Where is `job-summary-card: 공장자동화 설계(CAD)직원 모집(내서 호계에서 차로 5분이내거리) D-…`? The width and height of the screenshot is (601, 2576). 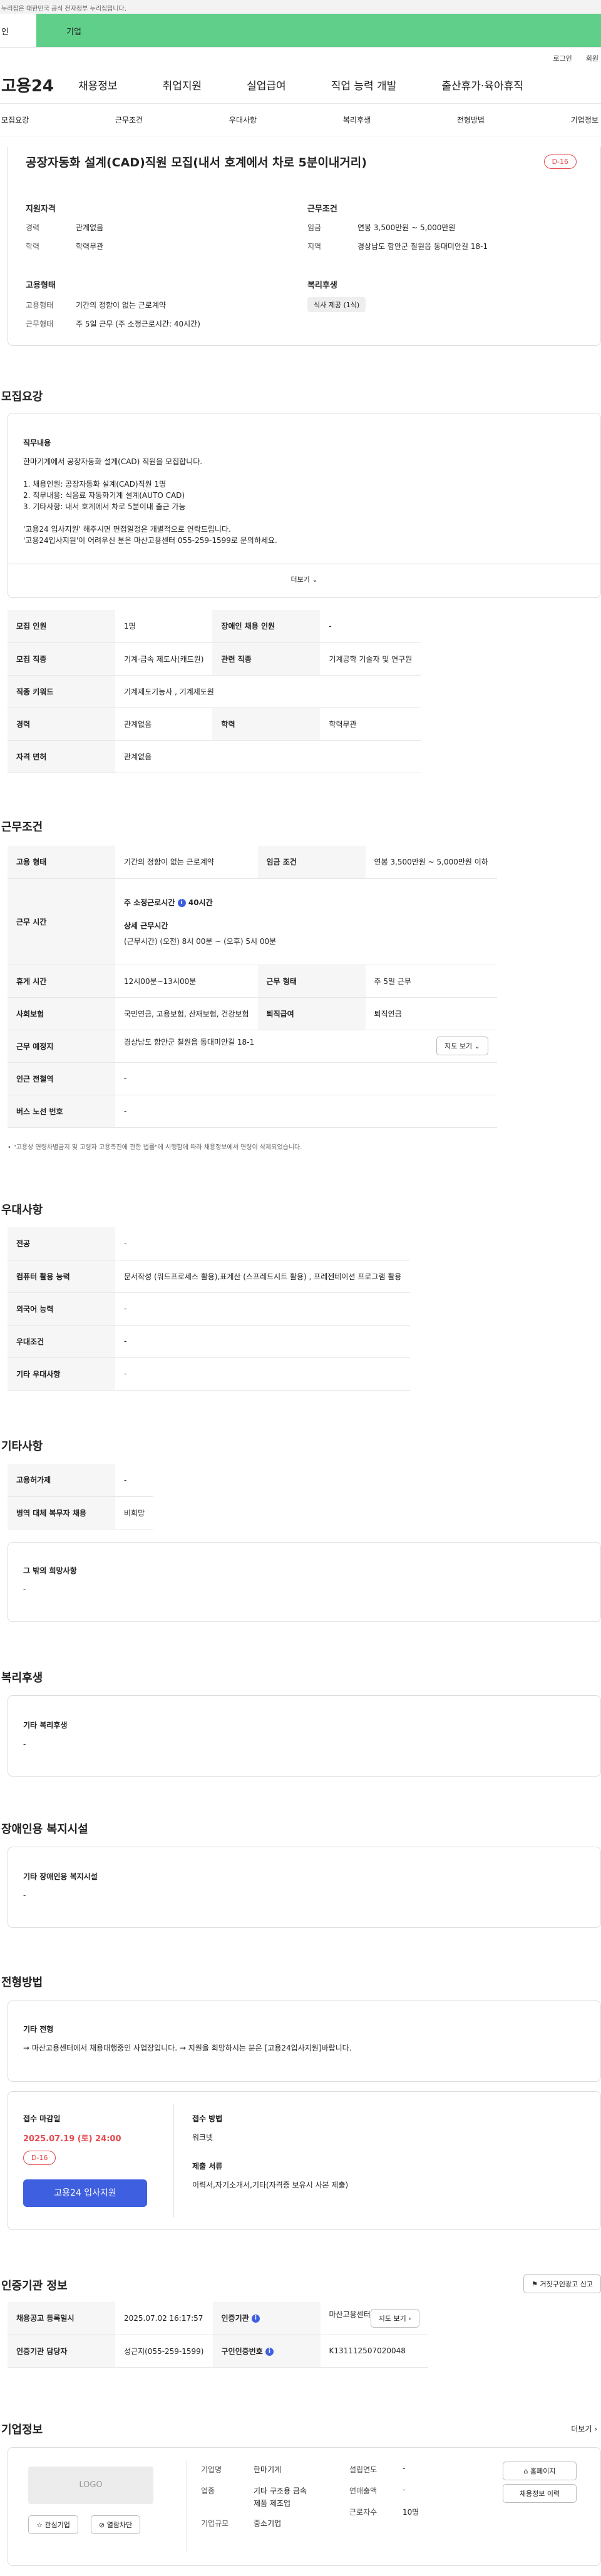
job-summary-card: 공장자동화 설계(CAD)직원 모집(내서 호계에서 차로 5분이내거리) D-… is located at coordinates (304, 247).